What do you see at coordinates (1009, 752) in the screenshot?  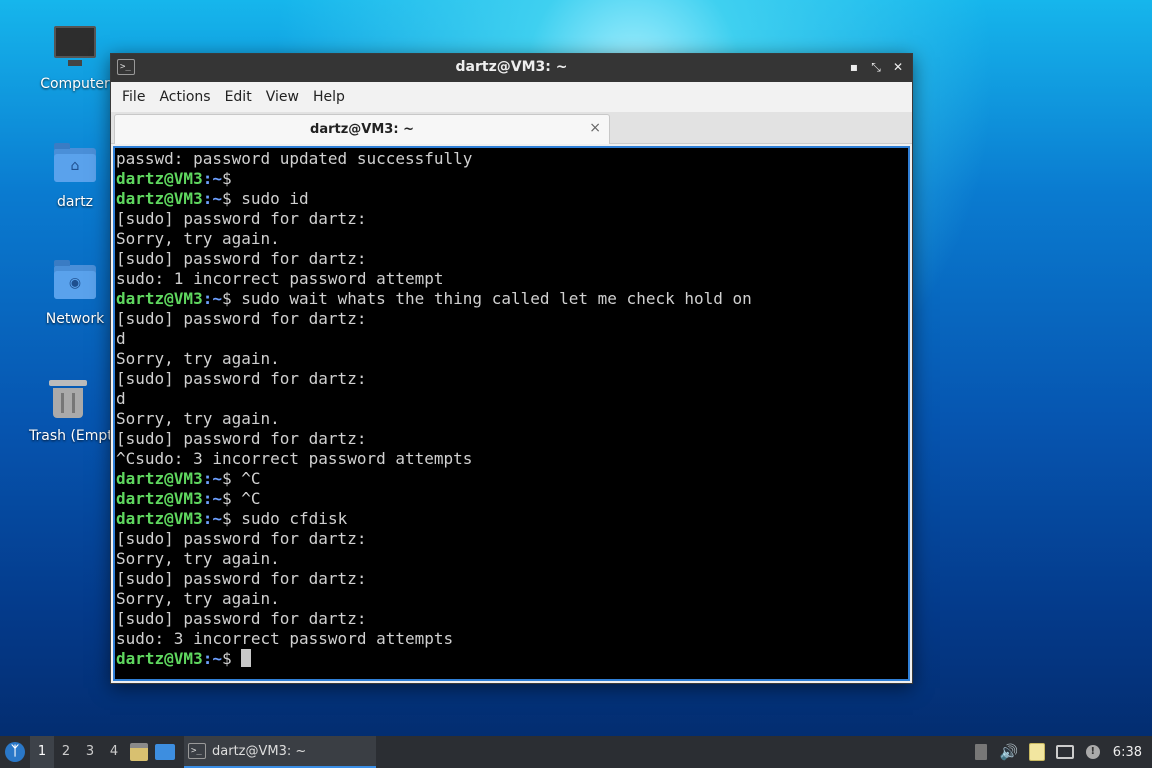 I see `volume-icon: 🔊` at bounding box center [1009, 752].